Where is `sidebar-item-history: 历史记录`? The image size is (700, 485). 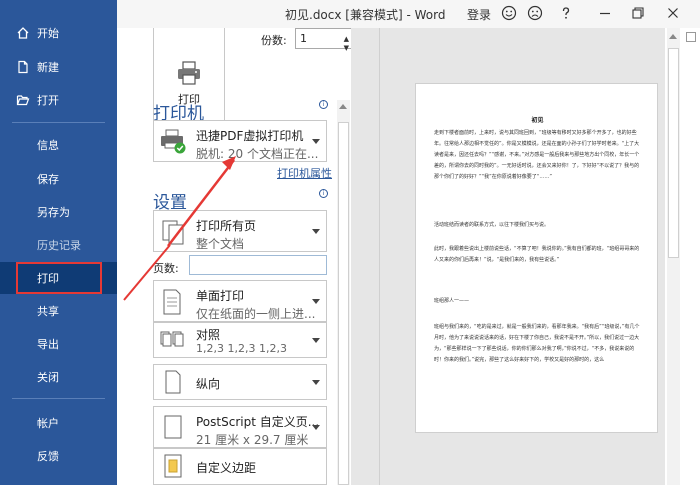 sidebar-item-history: 历史记录 is located at coordinates (58, 245).